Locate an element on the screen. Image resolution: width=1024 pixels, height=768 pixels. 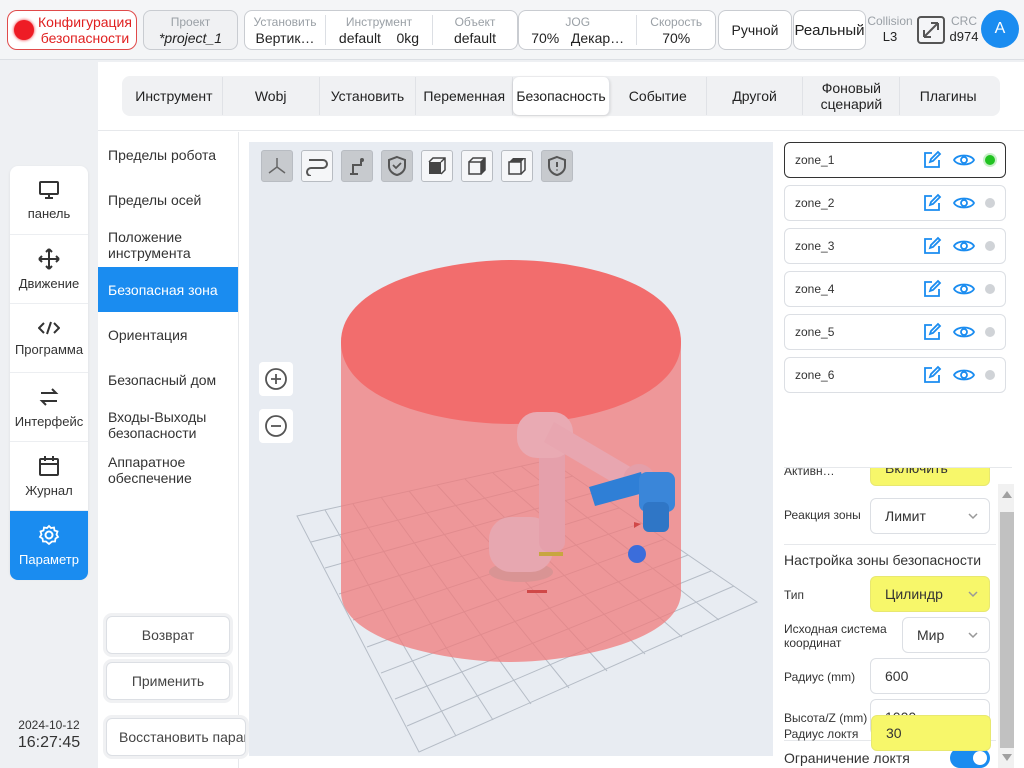
tab-event: Событие is located at coordinates (658, 96).